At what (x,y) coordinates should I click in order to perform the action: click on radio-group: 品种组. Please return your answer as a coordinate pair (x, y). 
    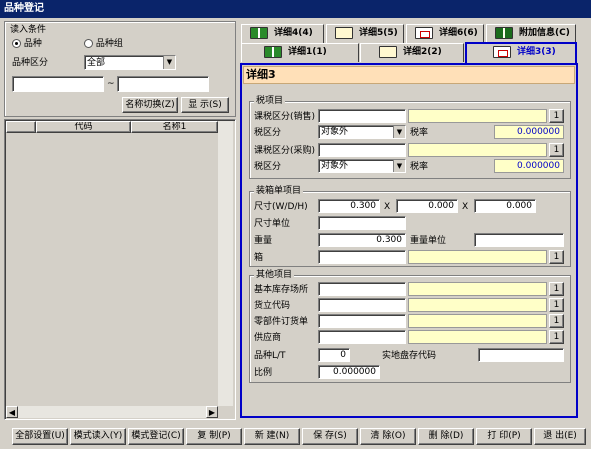
    Looking at the image, I should click on (103, 44).